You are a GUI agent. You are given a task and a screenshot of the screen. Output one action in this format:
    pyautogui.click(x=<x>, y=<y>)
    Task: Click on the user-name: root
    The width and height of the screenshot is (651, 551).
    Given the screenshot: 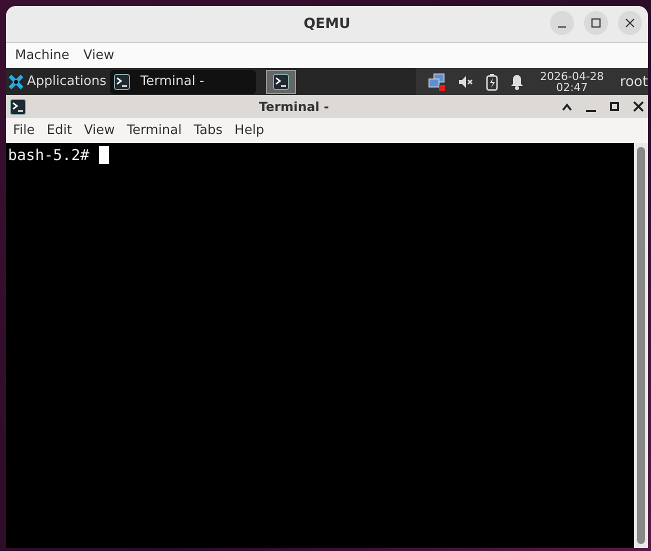 What is the action you would take?
    pyautogui.click(x=634, y=82)
    